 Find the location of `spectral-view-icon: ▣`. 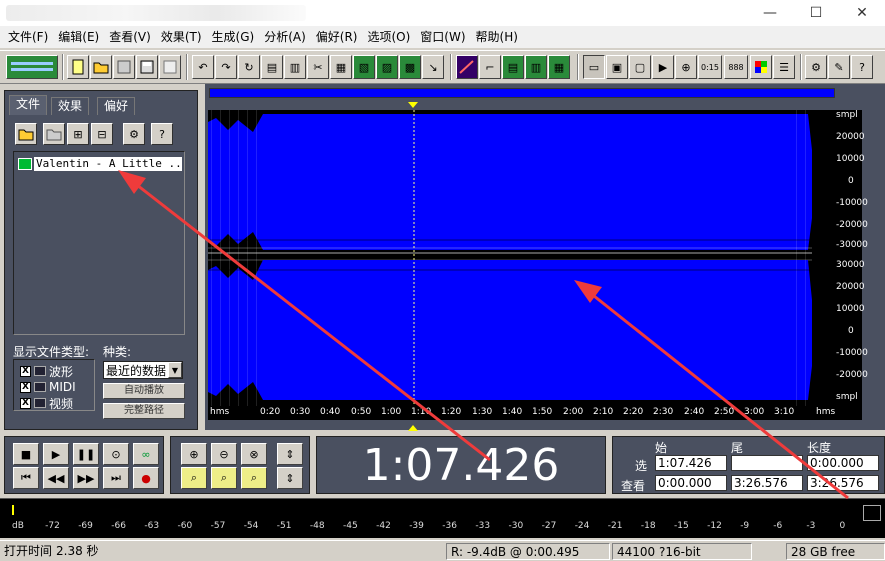

spectral-view-icon: ▣ is located at coordinates (617, 67).